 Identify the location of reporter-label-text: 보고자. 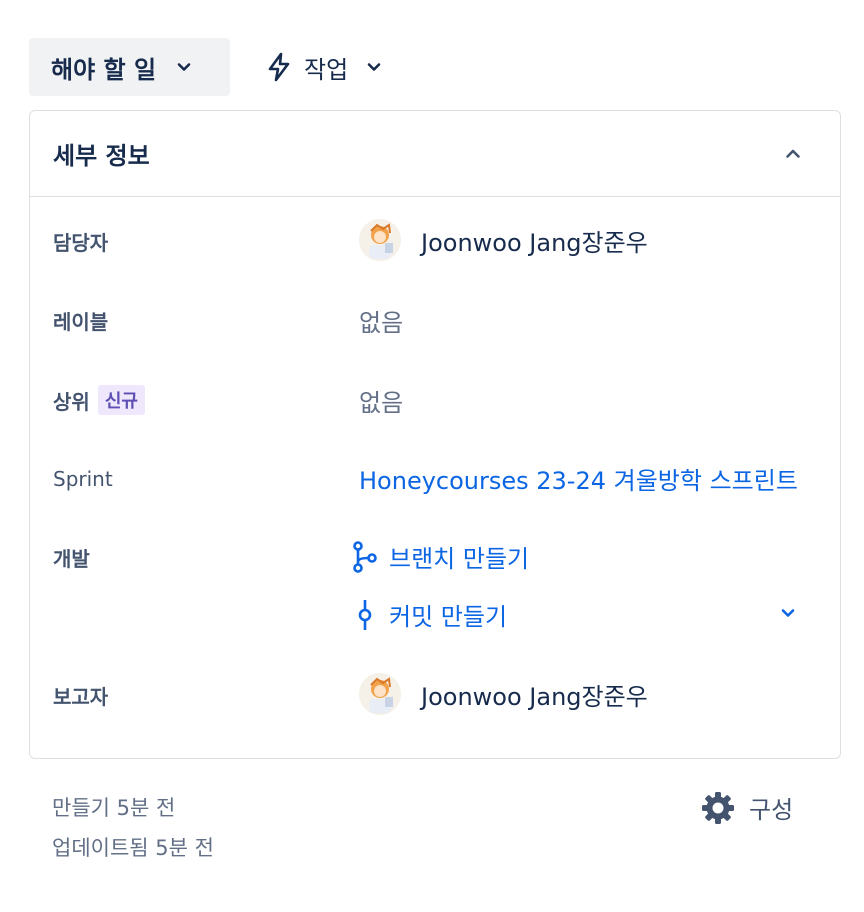
(81, 697).